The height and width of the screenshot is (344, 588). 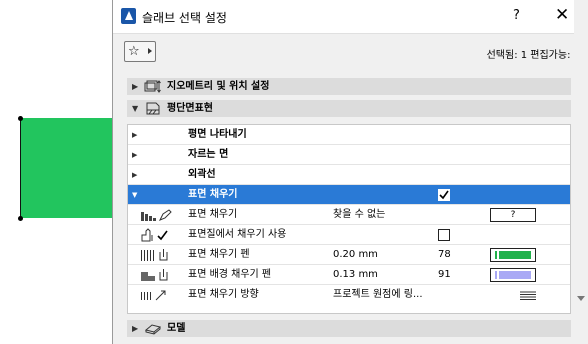 I want to click on prop-label: 표면 배경 채우기 펜, so click(x=230, y=274).